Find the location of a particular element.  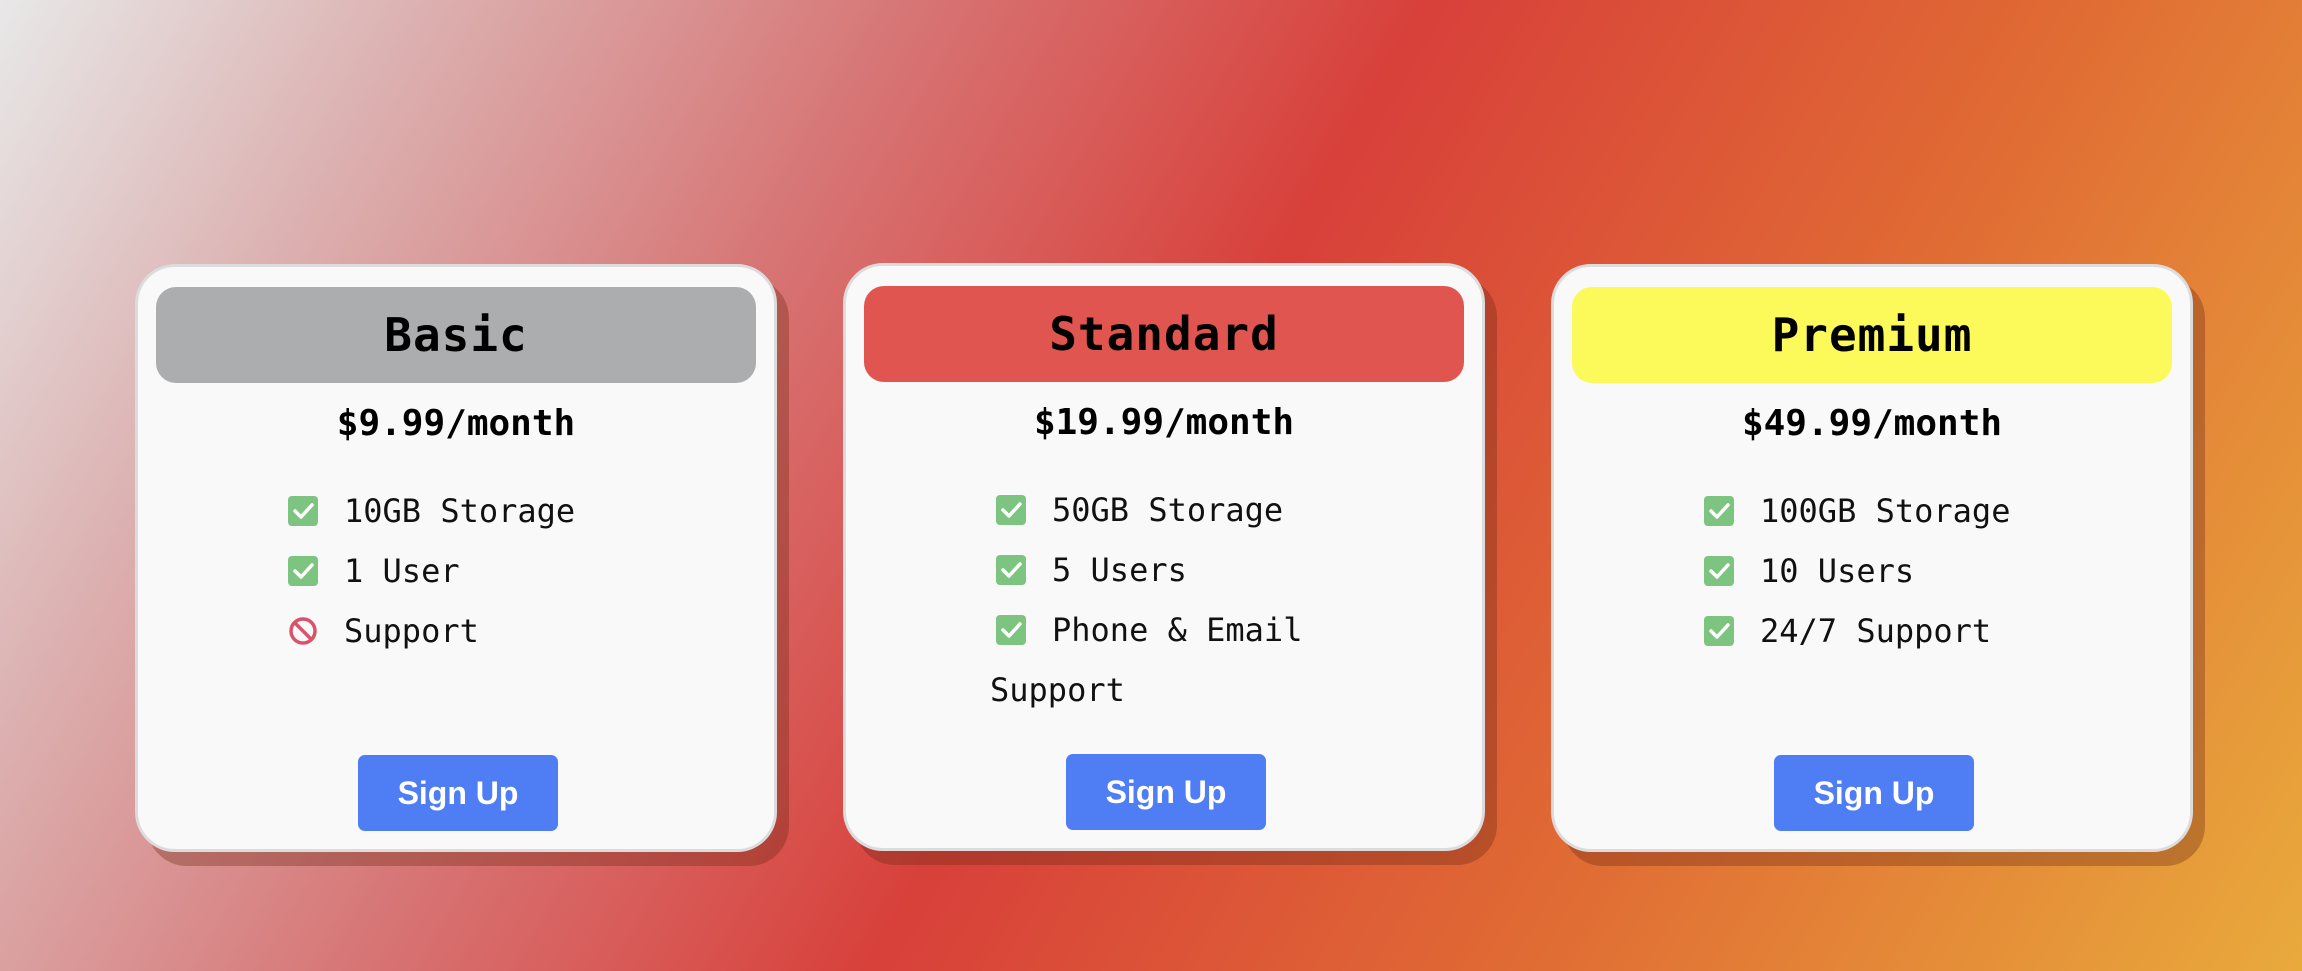

feature-item: 10 Users is located at coordinates (1894, 571).